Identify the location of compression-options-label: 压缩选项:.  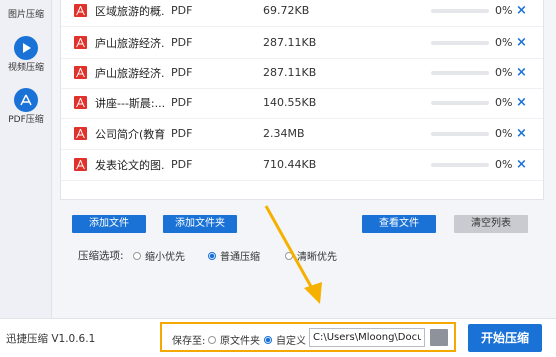
(101, 256).